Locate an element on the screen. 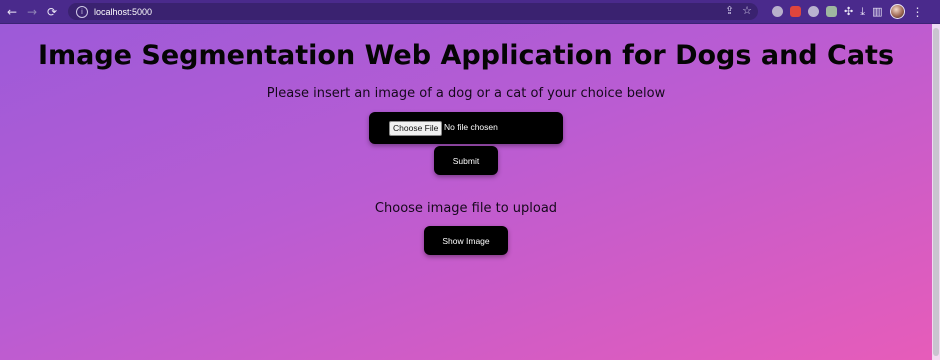 This screenshot has height=360, width=940. site-info-icon: i is located at coordinates (82, 11).